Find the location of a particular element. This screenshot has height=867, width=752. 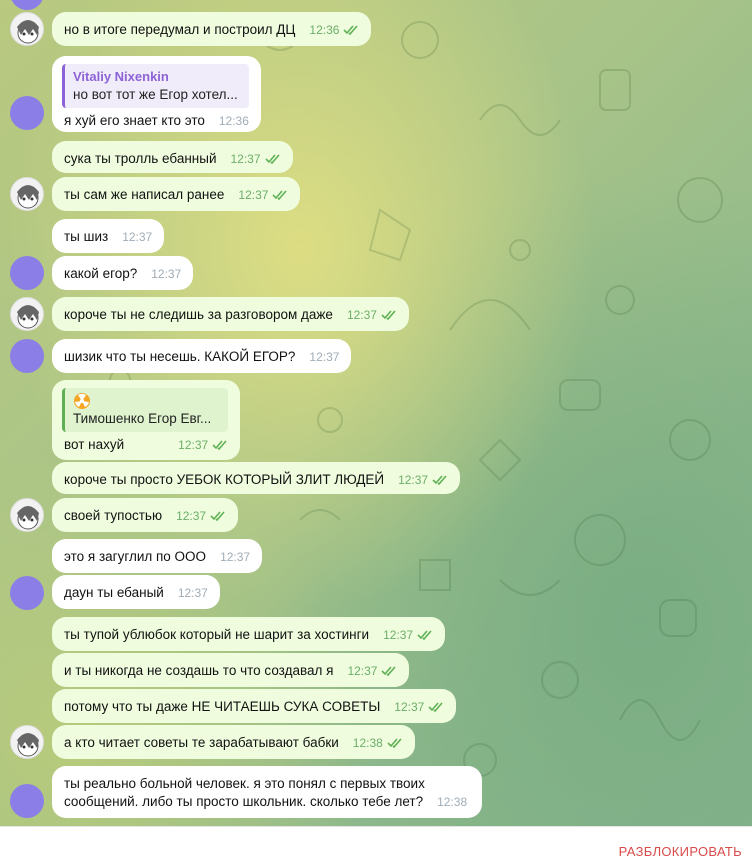

unblock-button: РАЗБЛОКИРОВАТЬ is located at coordinates (680, 851).